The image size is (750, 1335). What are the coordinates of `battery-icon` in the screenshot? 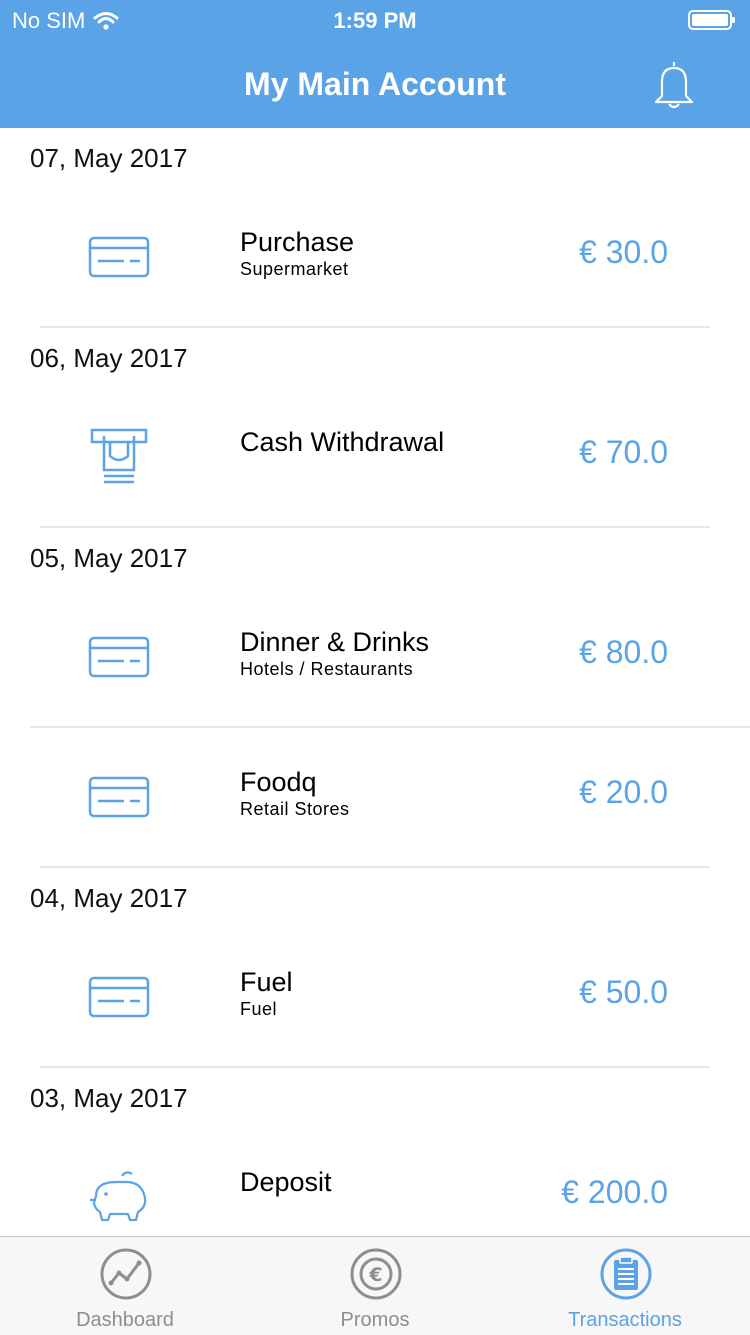 It's located at (711, 20).